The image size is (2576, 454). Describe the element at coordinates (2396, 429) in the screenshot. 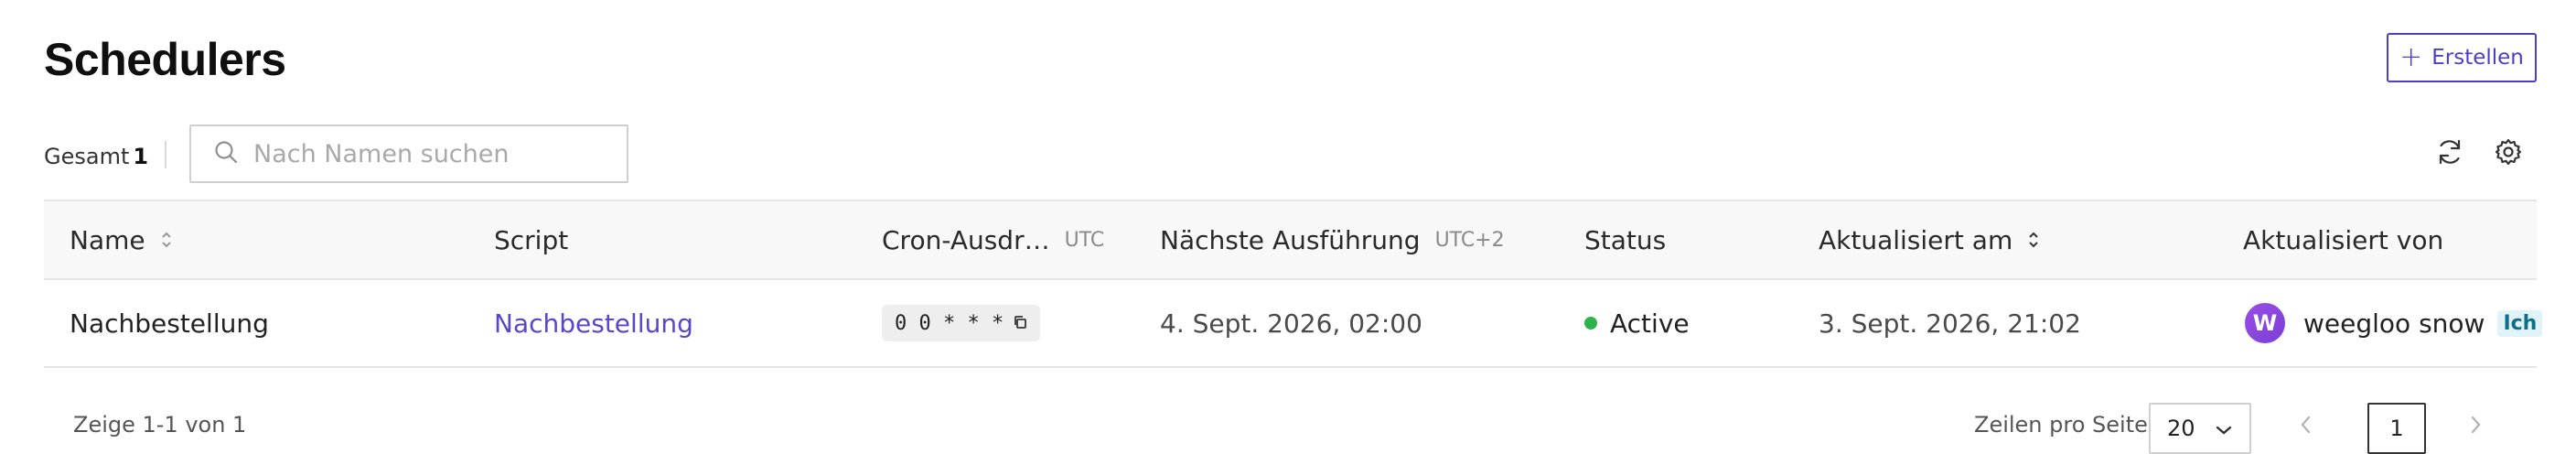

I see `page-button-current: 1` at that location.